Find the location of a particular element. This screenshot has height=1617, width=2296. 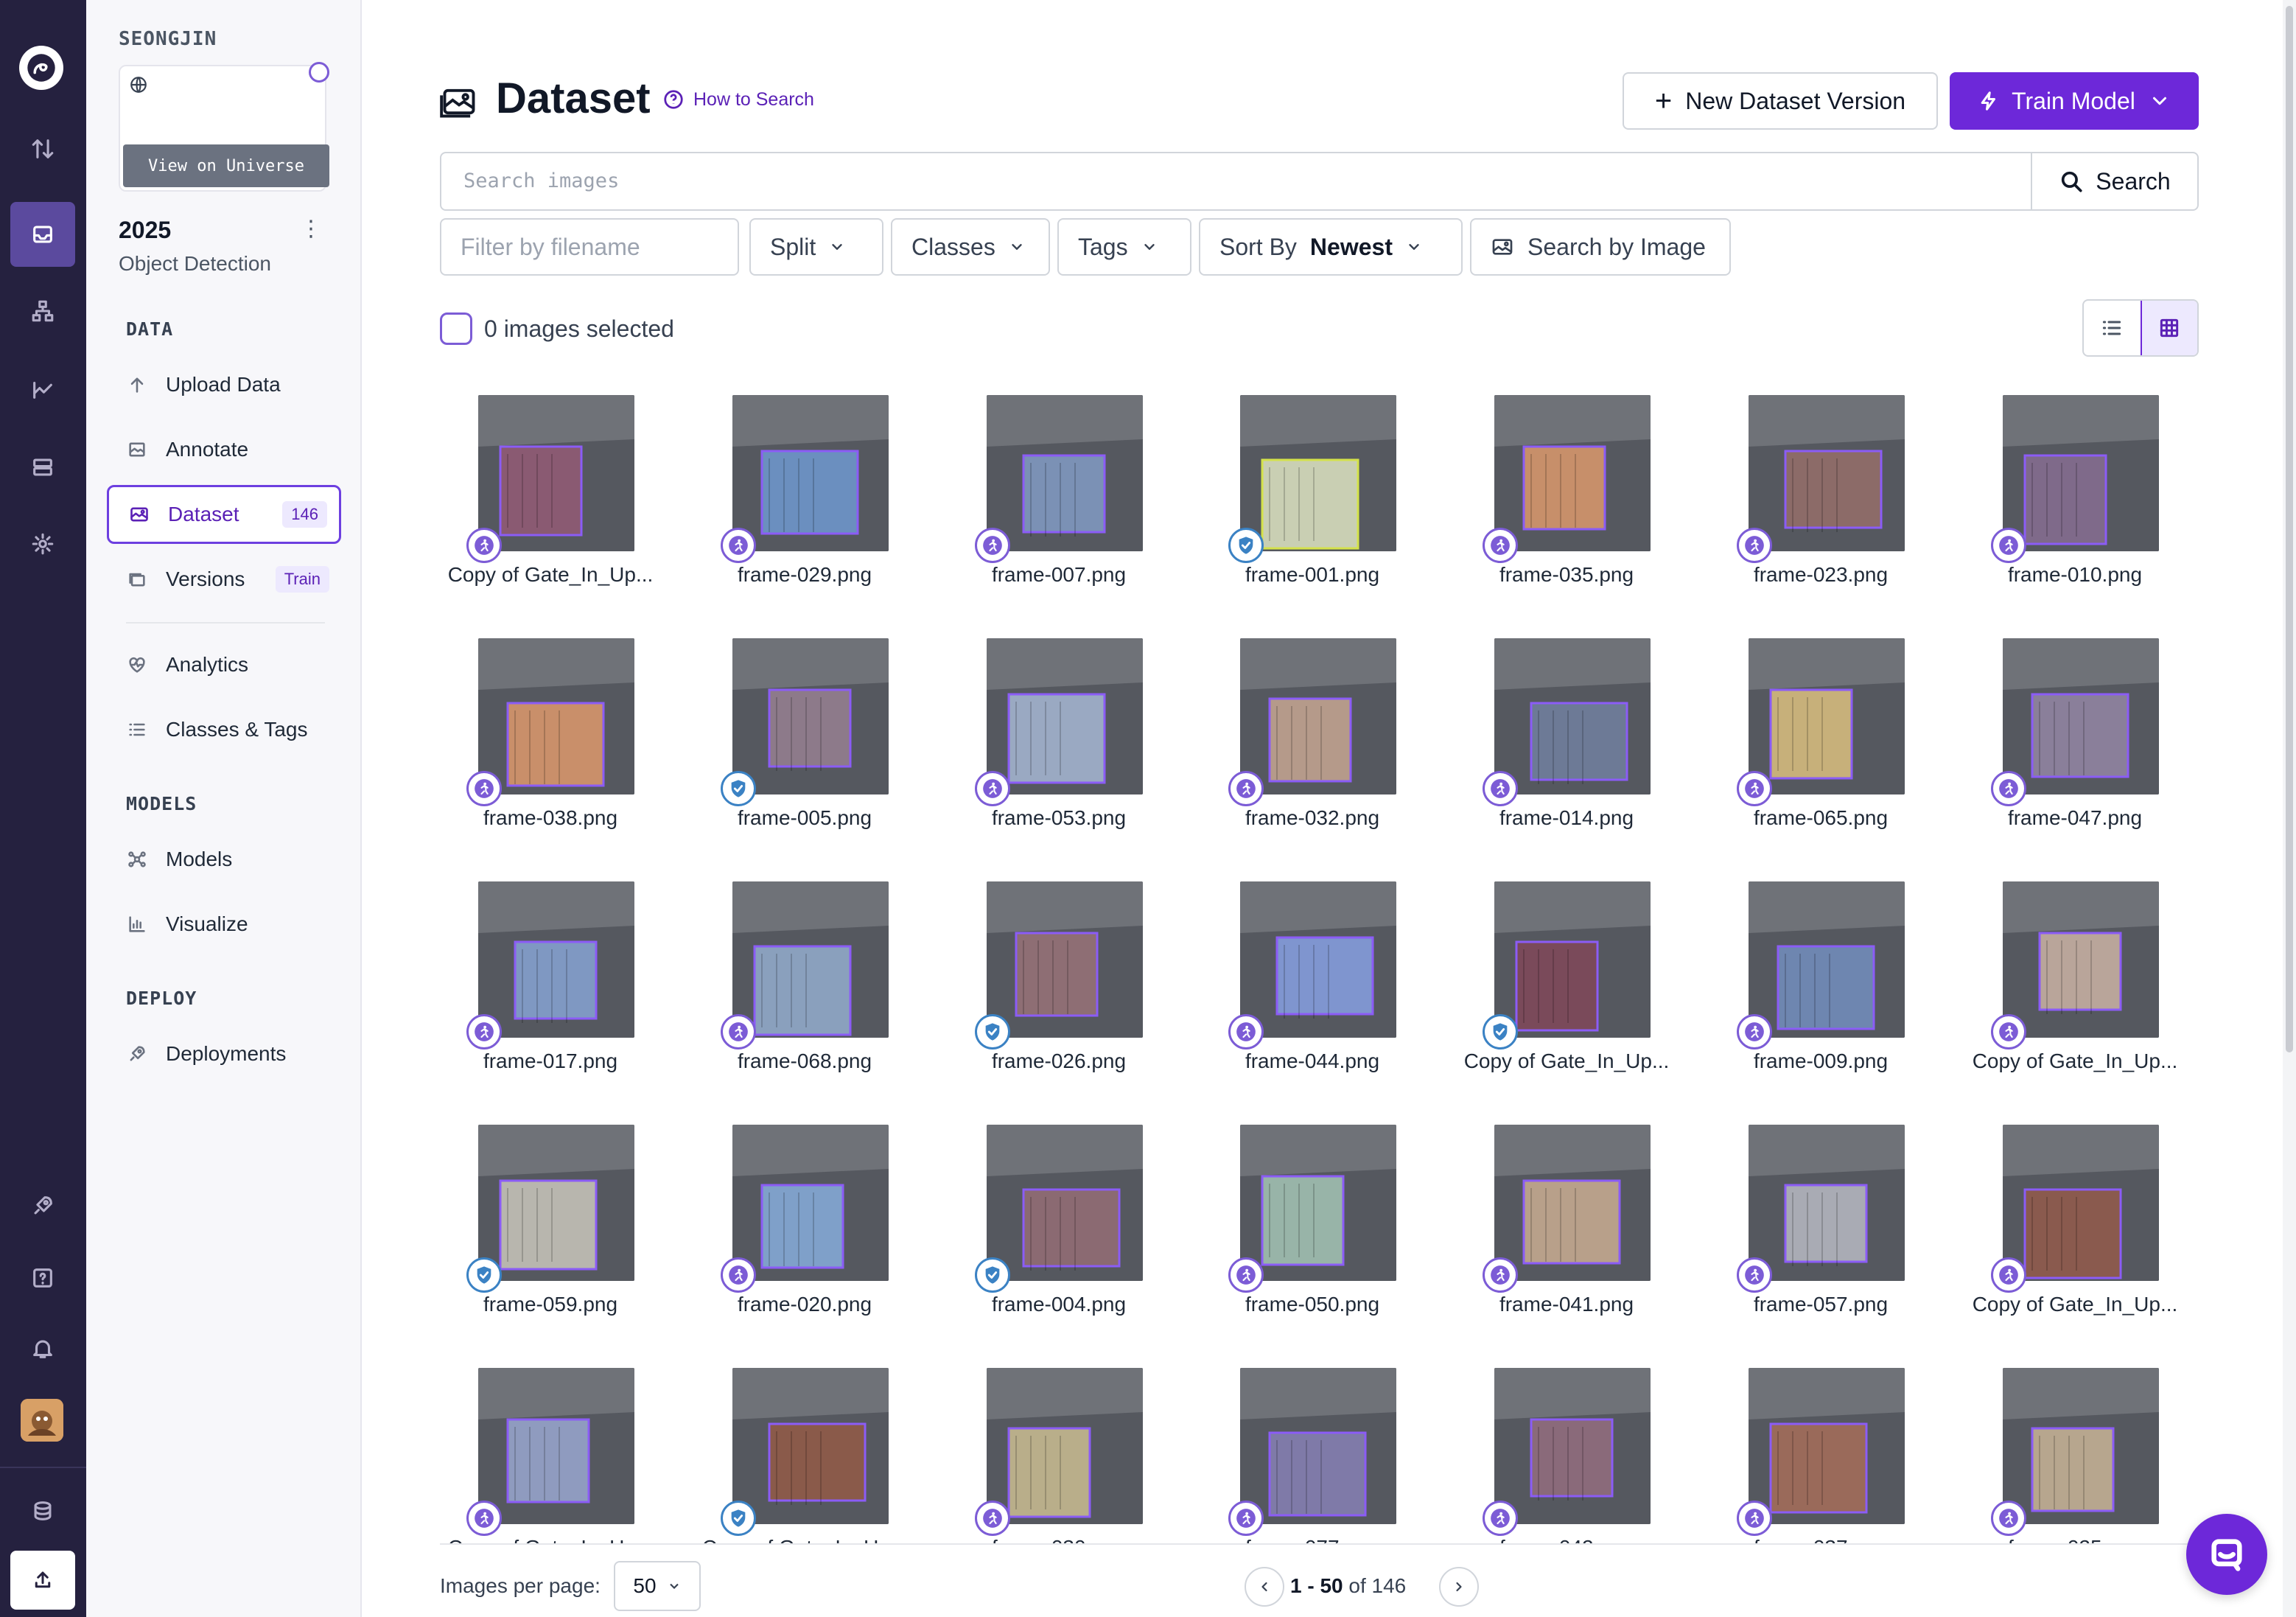

image-card: frame-010.png is located at coordinates (2074, 504).